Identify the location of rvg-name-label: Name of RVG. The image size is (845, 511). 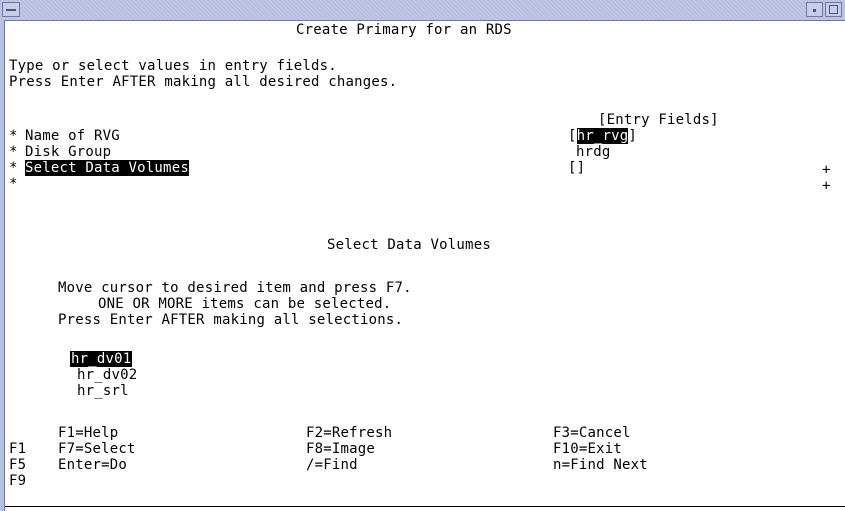
(72, 136).